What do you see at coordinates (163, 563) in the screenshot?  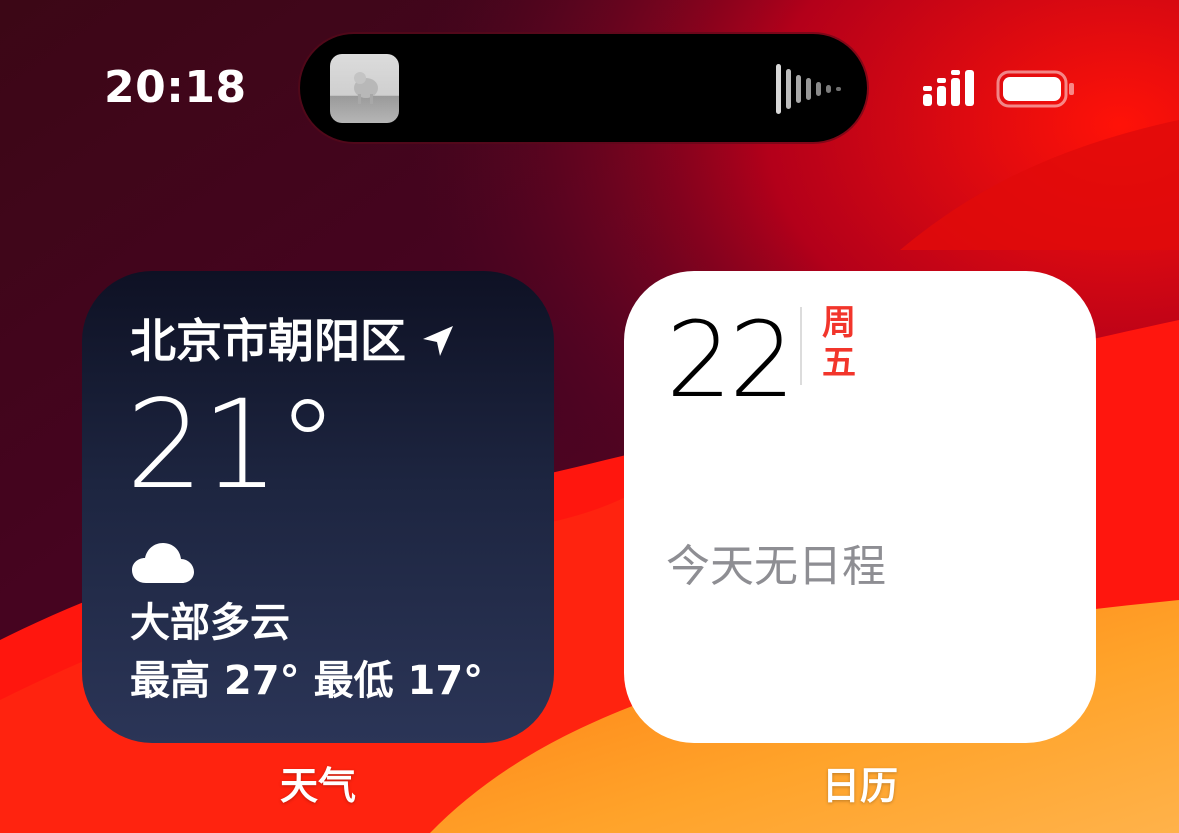 I see `cloud-icon` at bounding box center [163, 563].